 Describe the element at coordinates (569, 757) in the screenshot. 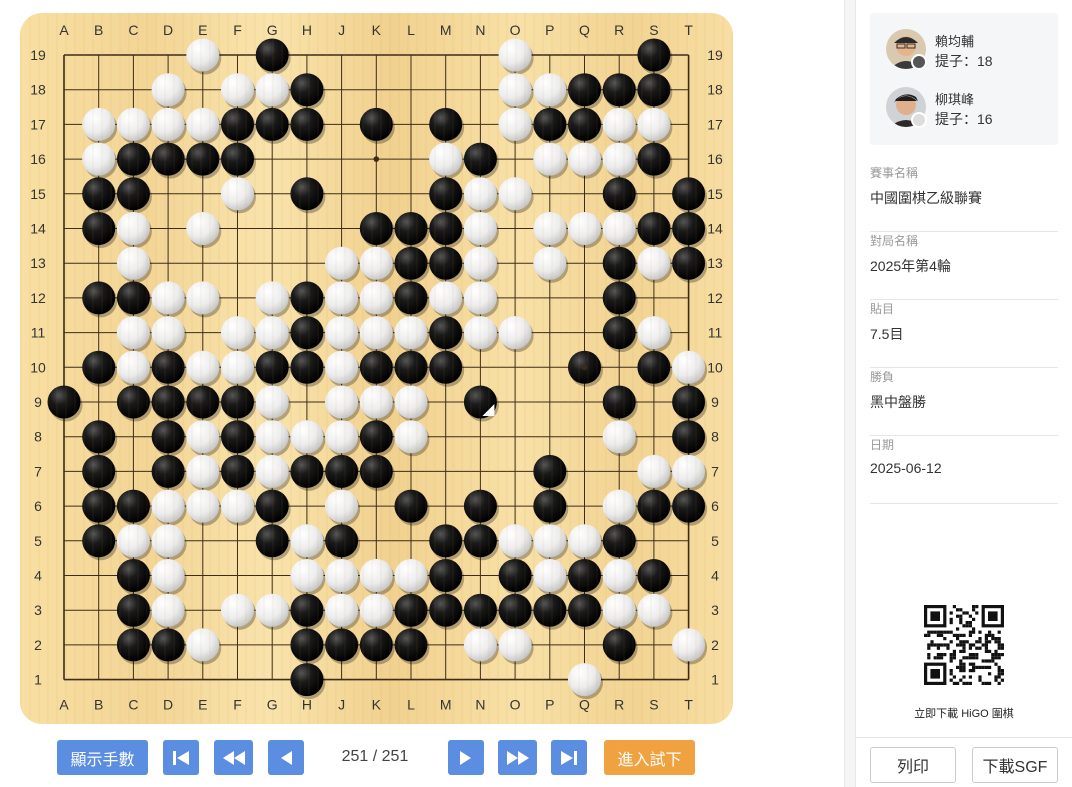

I see `skip-to-last-button` at that location.